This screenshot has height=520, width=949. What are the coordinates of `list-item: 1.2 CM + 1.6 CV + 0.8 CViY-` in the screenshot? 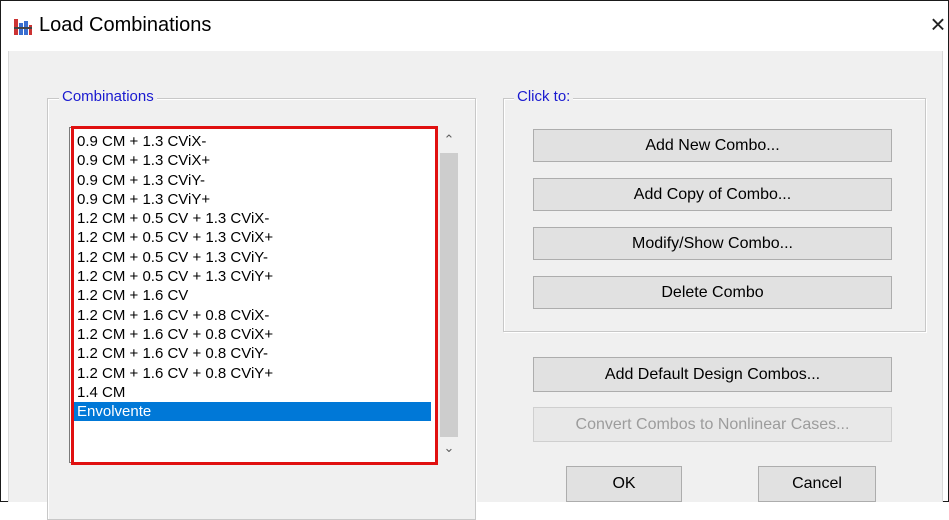 It's located at (252, 353).